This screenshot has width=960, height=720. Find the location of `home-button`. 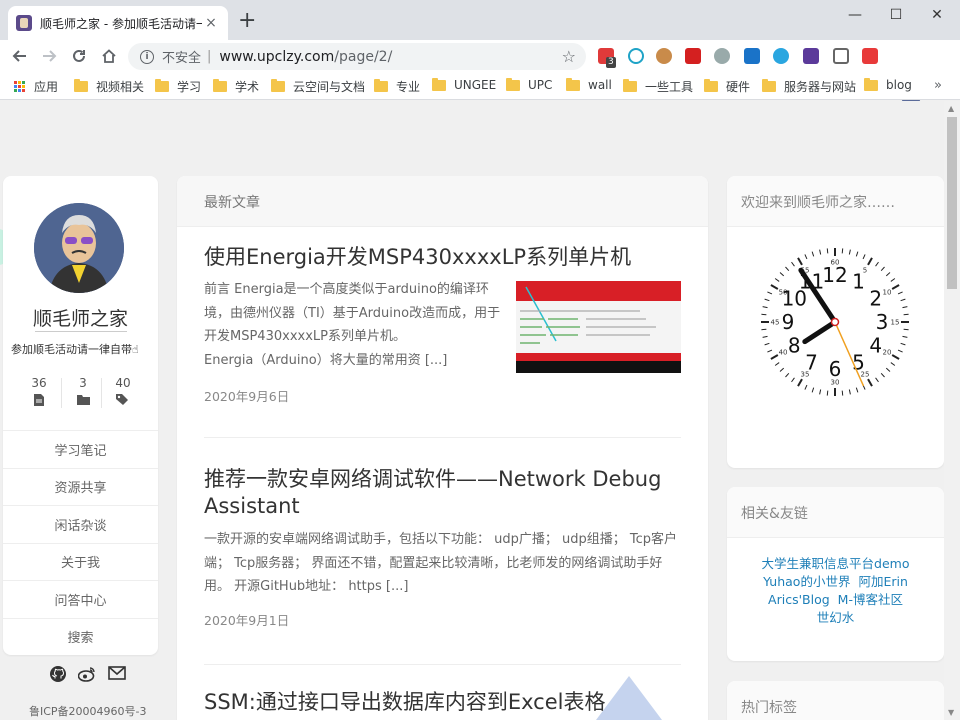

home-button is located at coordinates (109, 56).